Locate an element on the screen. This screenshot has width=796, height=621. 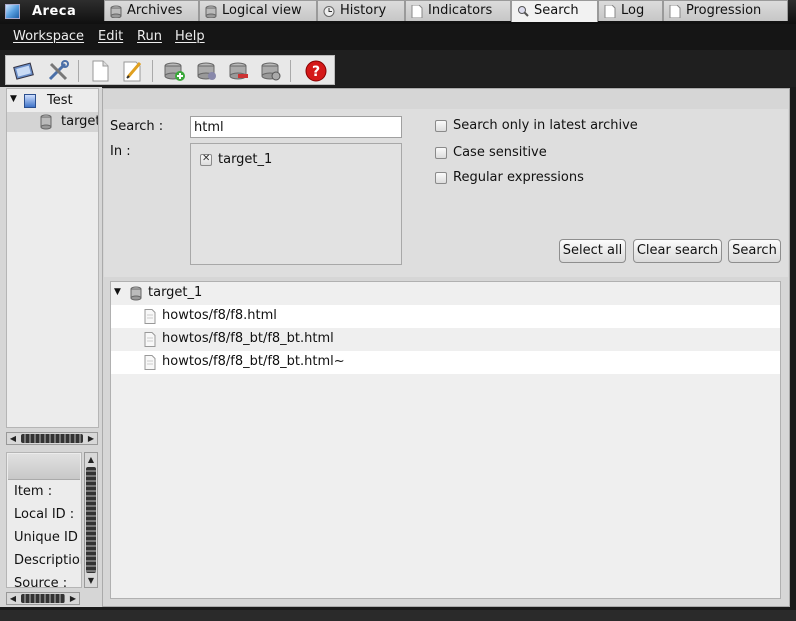
tree-item-group: ▼ Test is located at coordinates (52, 101).